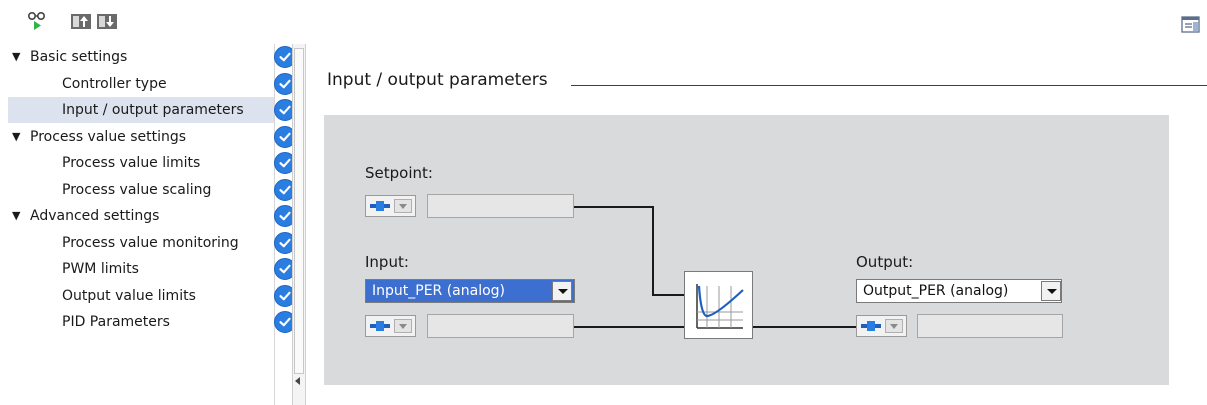 The image size is (1207, 405). What do you see at coordinates (107, 21) in the screenshot?
I see `download-from-device-icon` at bounding box center [107, 21].